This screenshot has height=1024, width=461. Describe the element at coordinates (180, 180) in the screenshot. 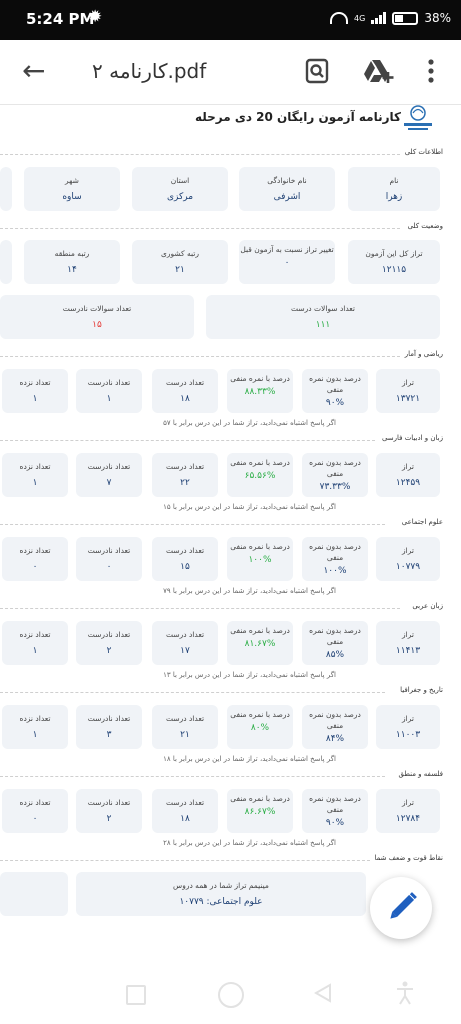

I see `card-label: استان` at that location.